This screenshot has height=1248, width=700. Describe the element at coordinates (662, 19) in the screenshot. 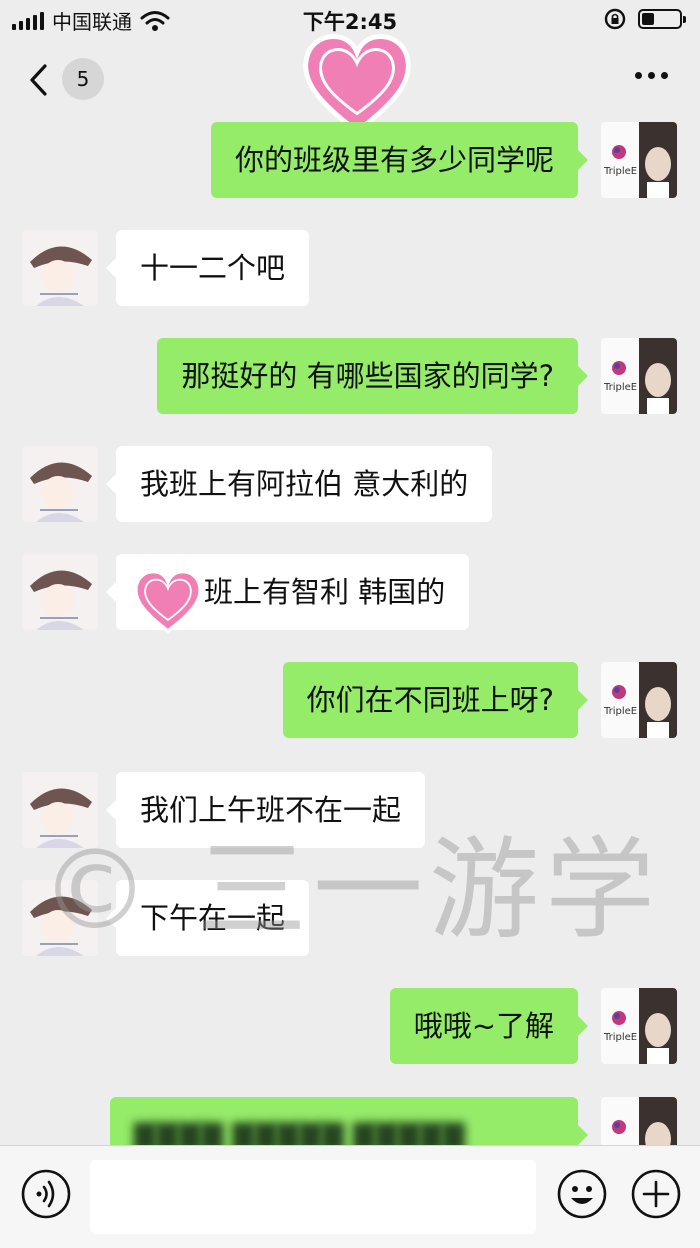

I see `battery-icon` at that location.